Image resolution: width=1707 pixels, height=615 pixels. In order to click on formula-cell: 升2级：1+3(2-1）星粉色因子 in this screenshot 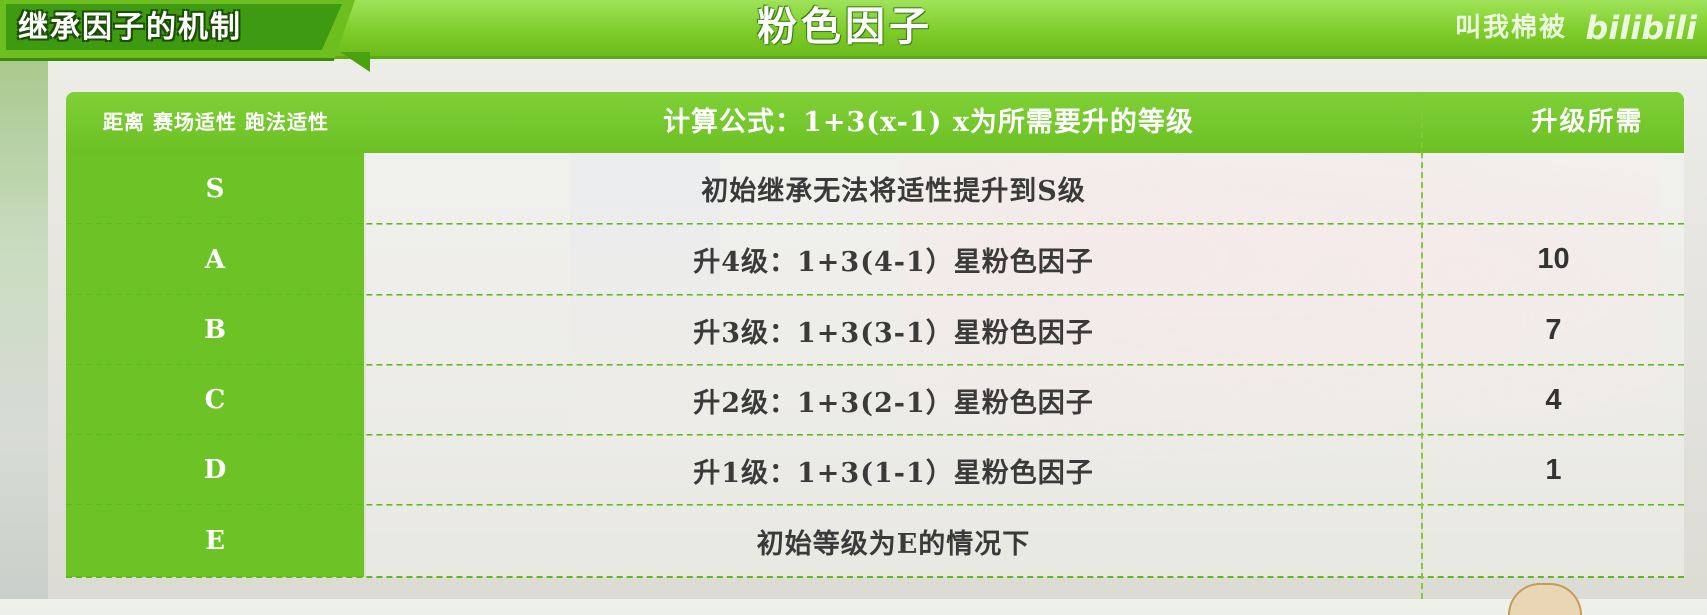, I will do `click(893, 400)`.